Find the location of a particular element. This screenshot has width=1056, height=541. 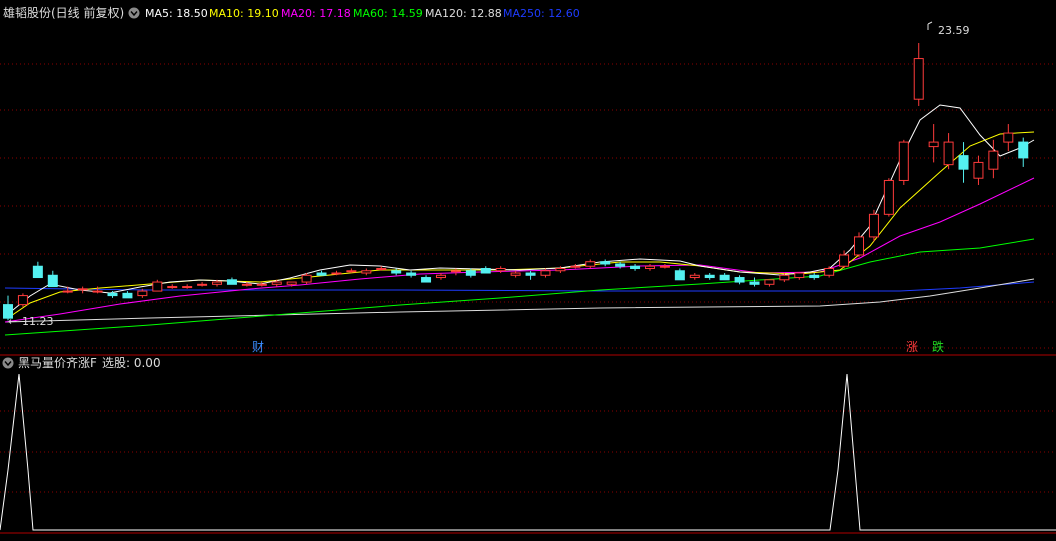

low-price-arrow: ← is located at coordinates (12, 321).